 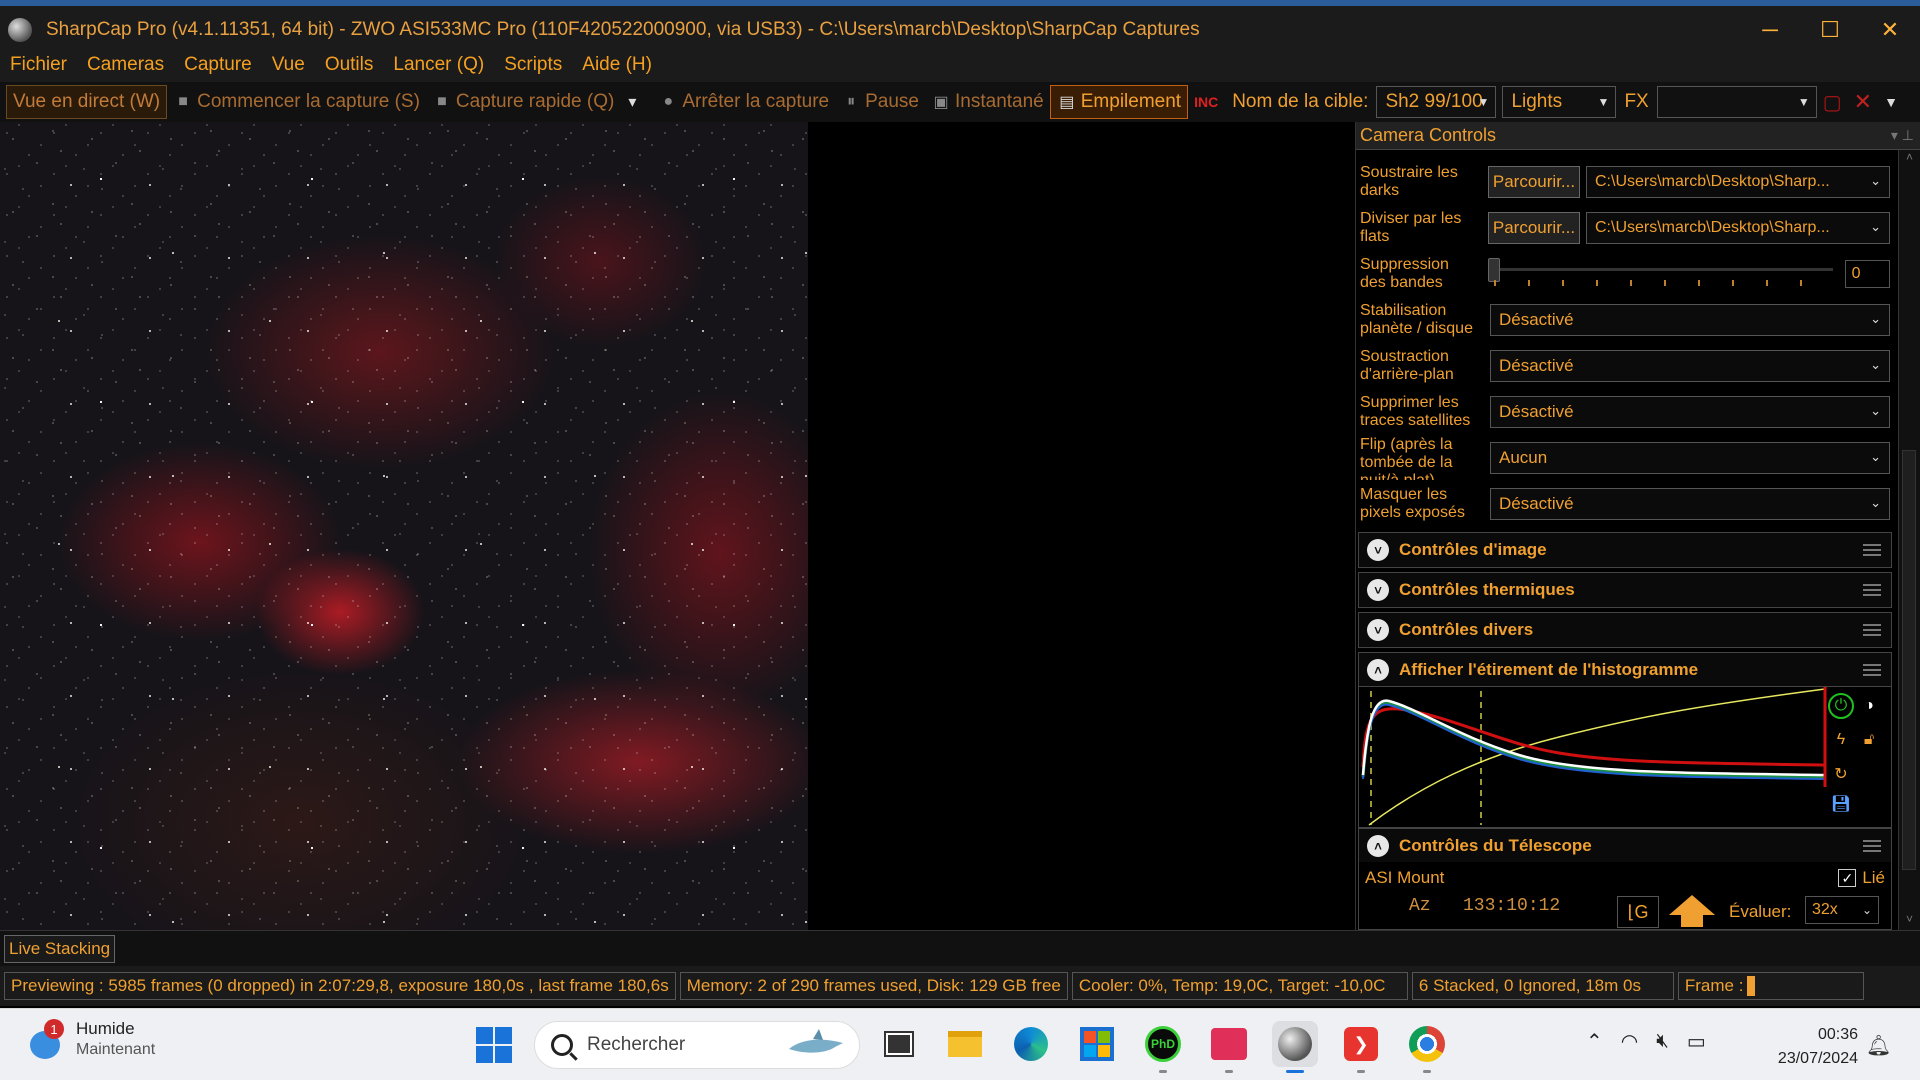 I want to click on pin-icon: ▾ ⊥, so click(x=1902, y=135).